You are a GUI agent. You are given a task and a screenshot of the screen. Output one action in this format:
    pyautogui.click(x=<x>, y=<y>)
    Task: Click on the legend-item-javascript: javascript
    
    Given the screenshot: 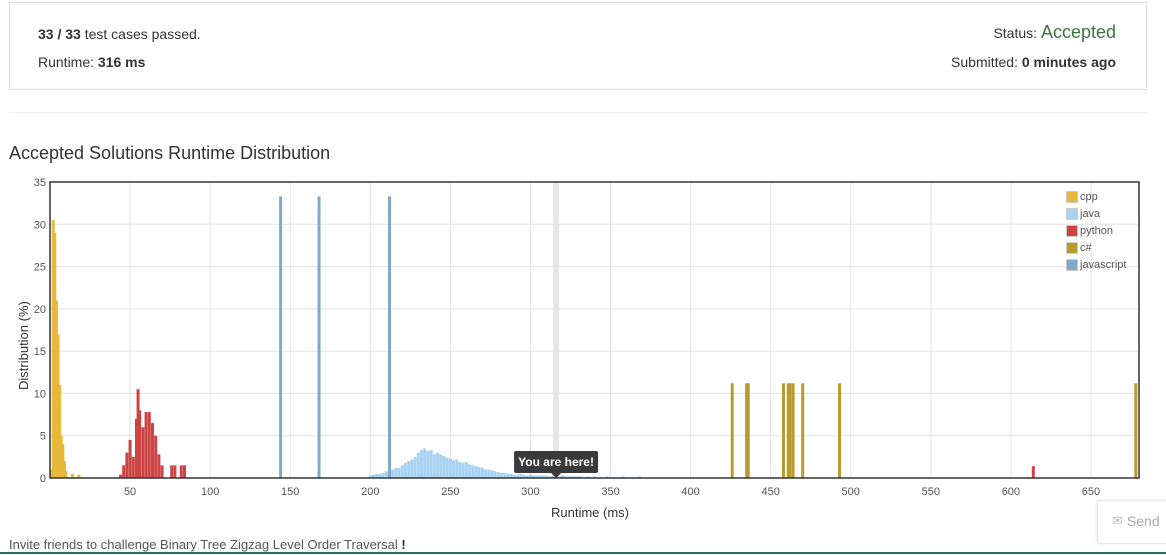 What is the action you would take?
    pyautogui.click(x=1096, y=264)
    